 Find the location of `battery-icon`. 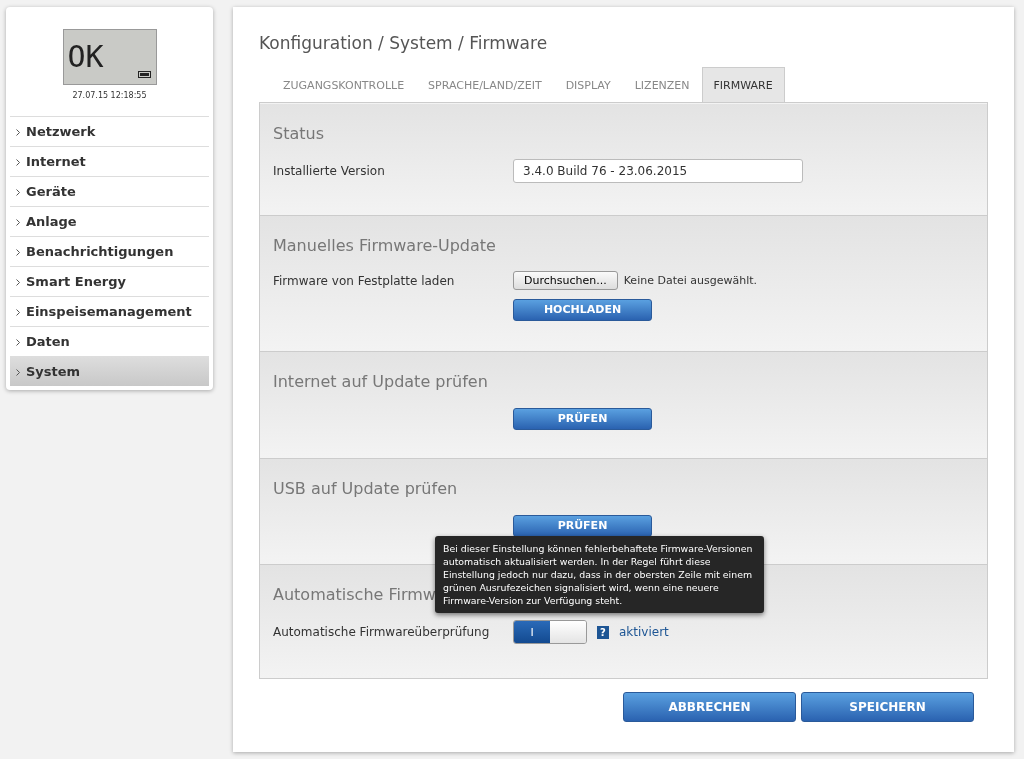

battery-icon is located at coordinates (144, 74).